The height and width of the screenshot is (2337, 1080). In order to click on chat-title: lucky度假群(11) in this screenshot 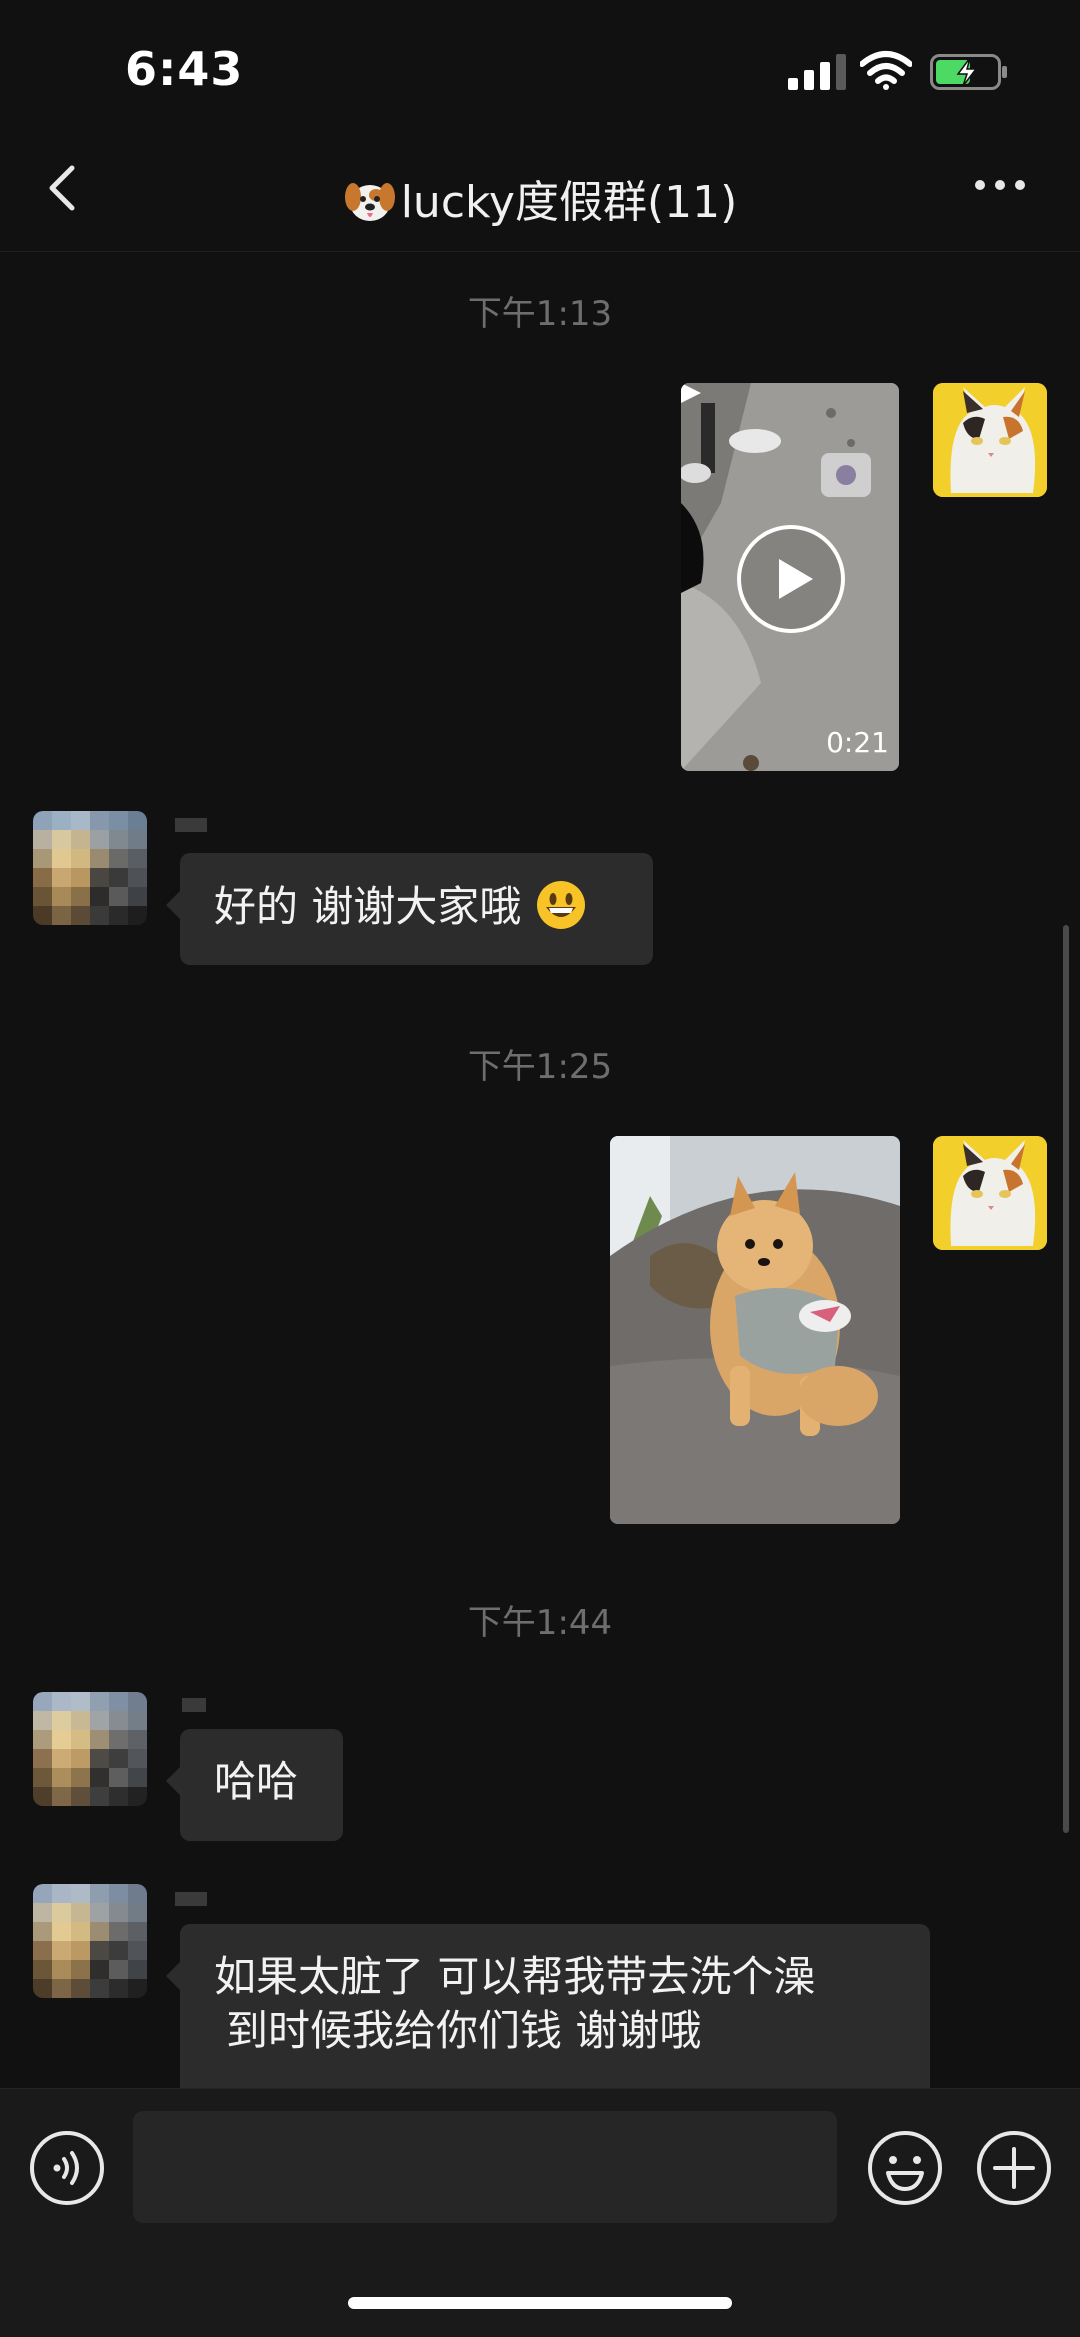, I will do `click(540, 198)`.